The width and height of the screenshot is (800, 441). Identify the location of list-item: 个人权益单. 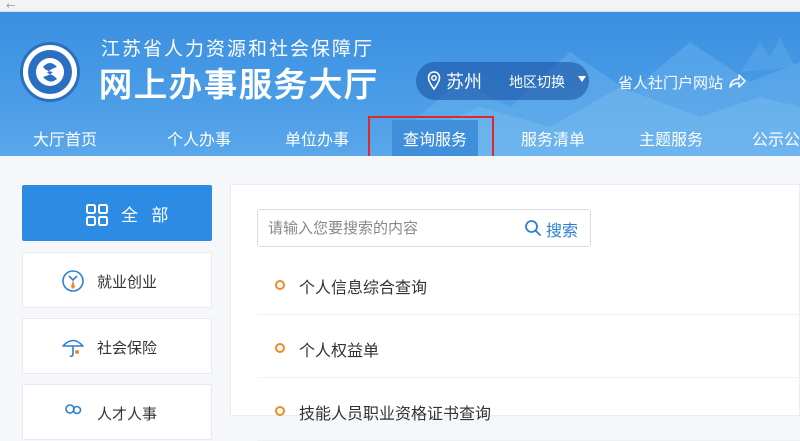
(528, 349).